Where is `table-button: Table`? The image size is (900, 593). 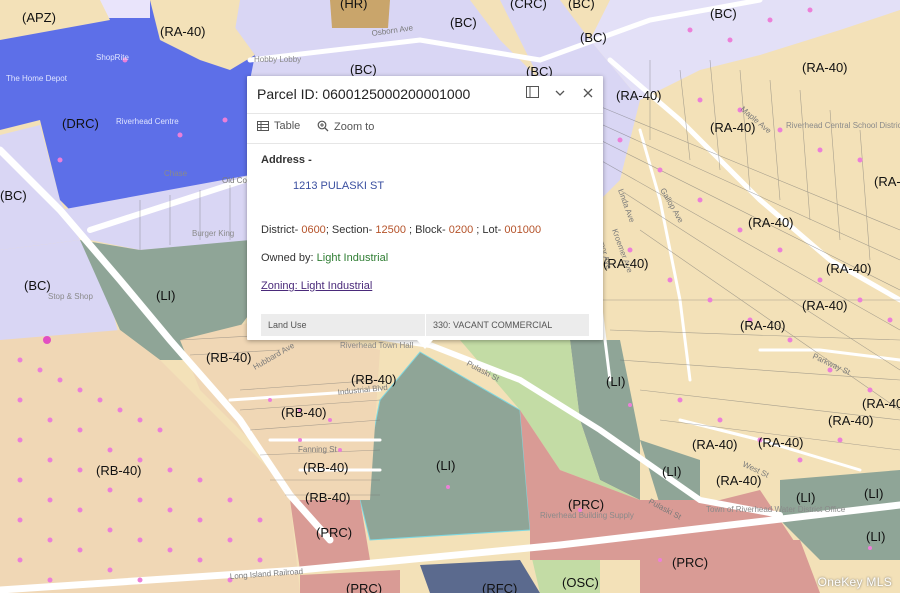 table-button: Table is located at coordinates (278, 126).